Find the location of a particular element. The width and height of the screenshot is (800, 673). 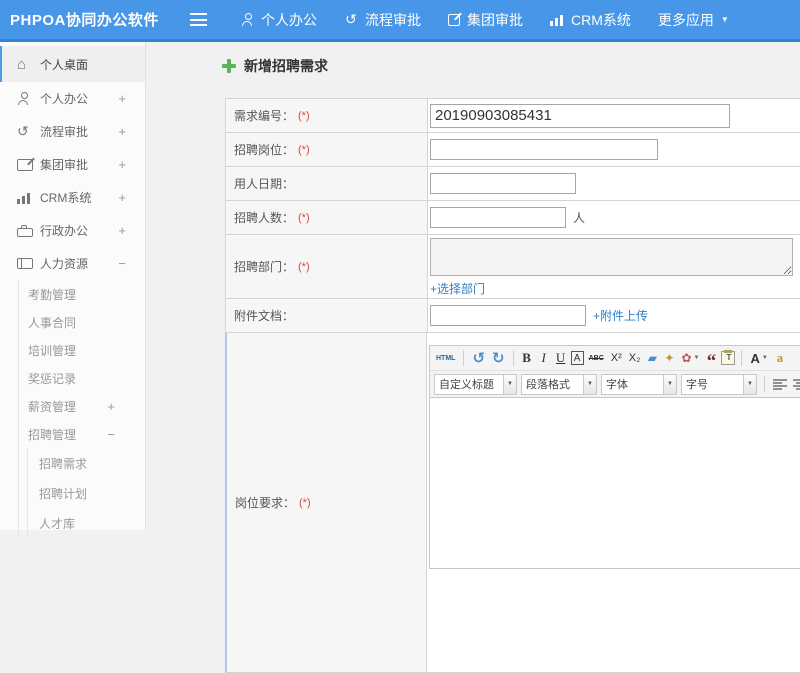

sidebar-item-label: 流程审批 is located at coordinates (64, 131).